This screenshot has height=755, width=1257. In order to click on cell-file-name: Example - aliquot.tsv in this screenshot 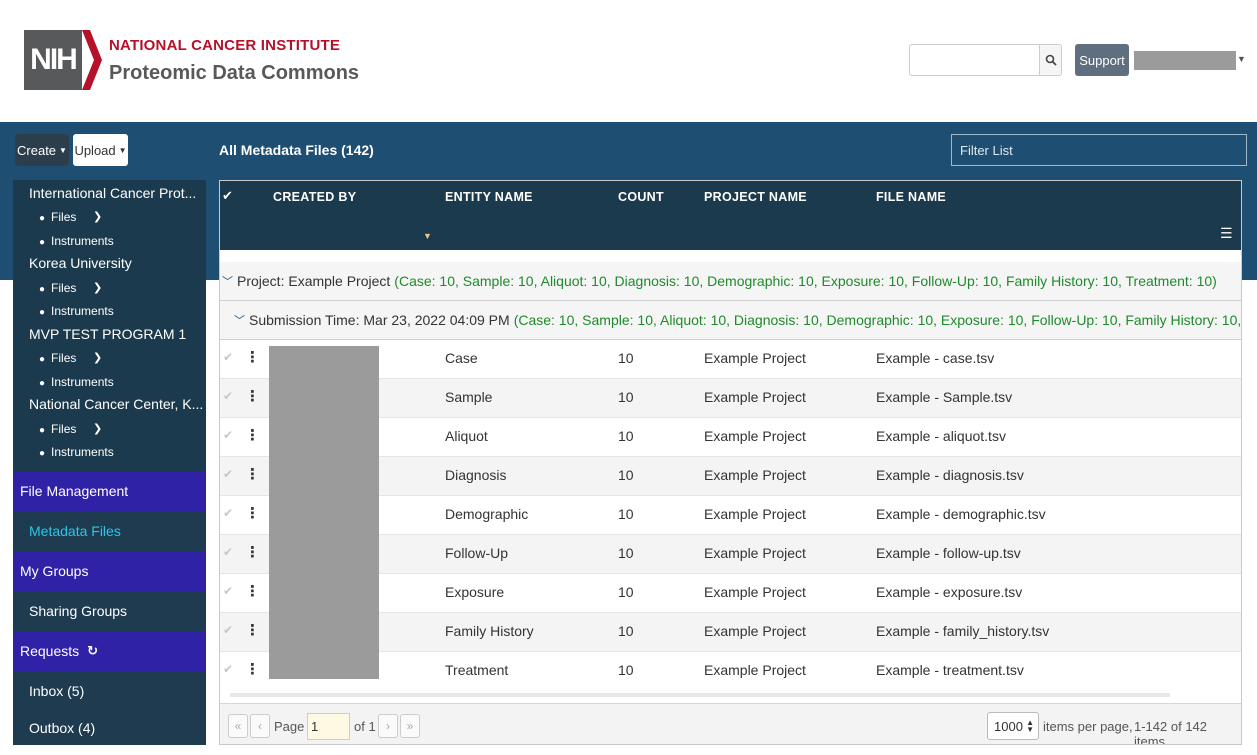, I will do `click(941, 436)`.